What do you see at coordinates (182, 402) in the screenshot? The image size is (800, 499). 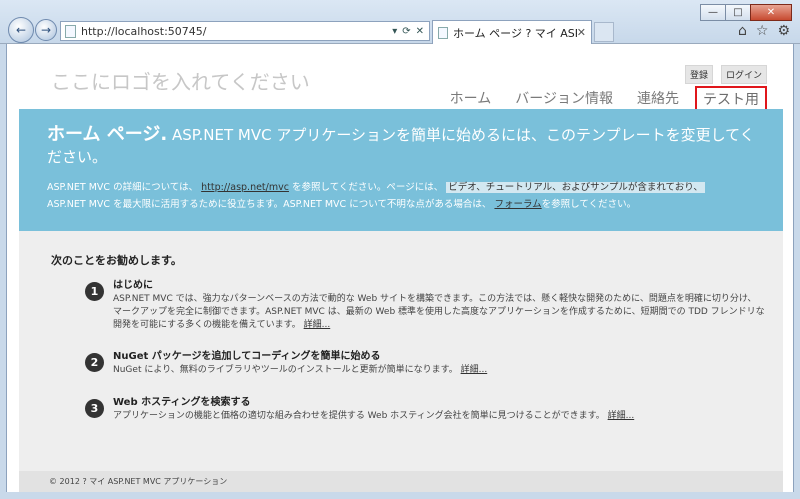 I see `step-title: Web ホスティングを検索する` at bounding box center [182, 402].